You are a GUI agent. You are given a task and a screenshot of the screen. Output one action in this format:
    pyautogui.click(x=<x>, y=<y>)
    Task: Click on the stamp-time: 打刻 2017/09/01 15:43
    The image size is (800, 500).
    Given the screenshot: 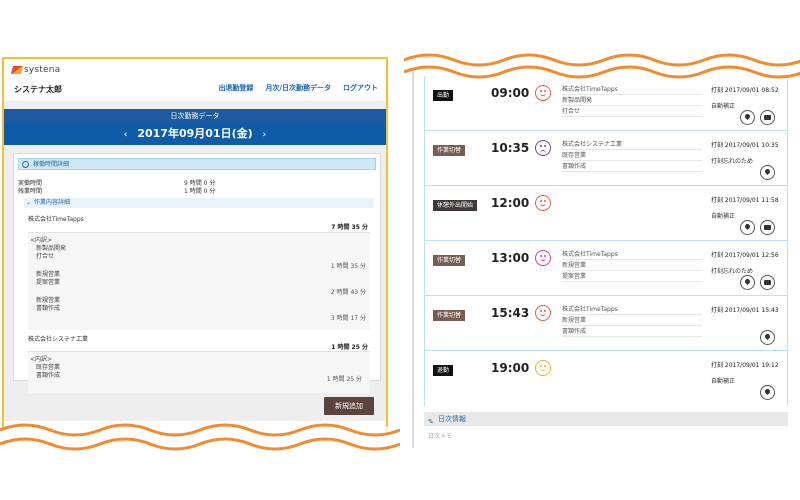 What is the action you would take?
    pyautogui.click(x=745, y=310)
    